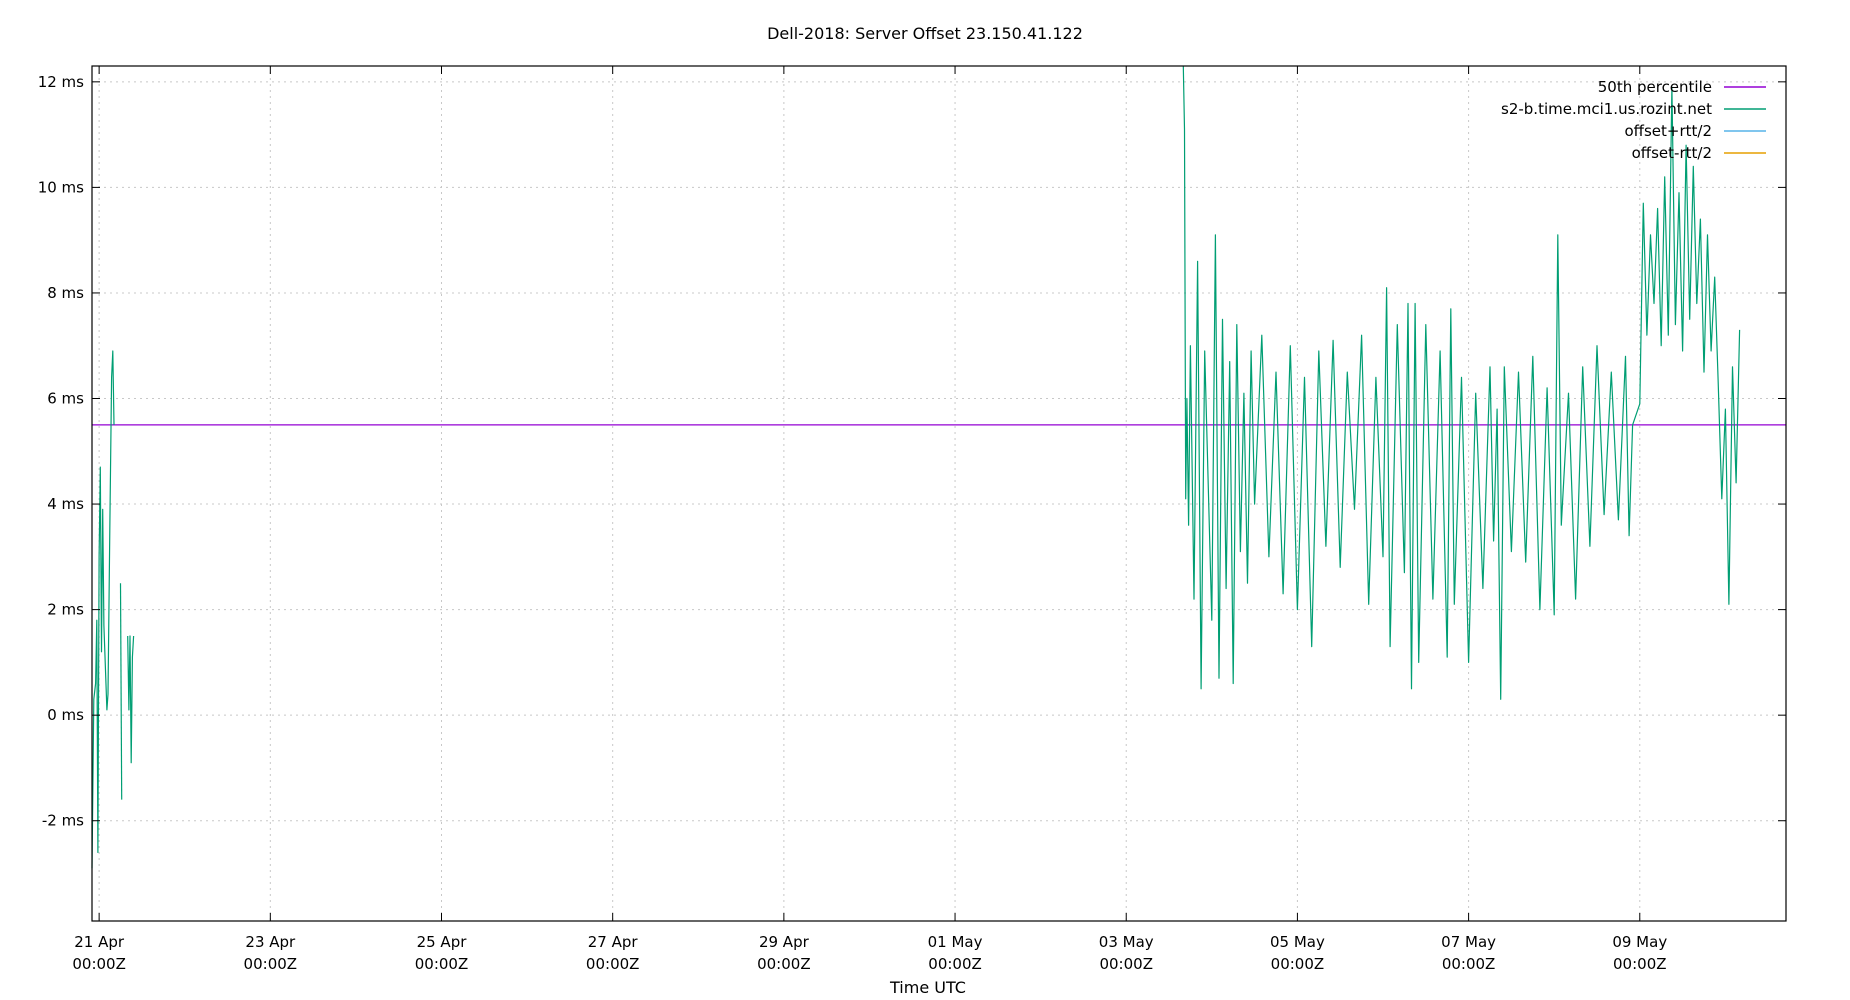 The image size is (1850, 1000). What do you see at coordinates (61, 187) in the screenshot?
I see `y-tick-label: 10 ms` at bounding box center [61, 187].